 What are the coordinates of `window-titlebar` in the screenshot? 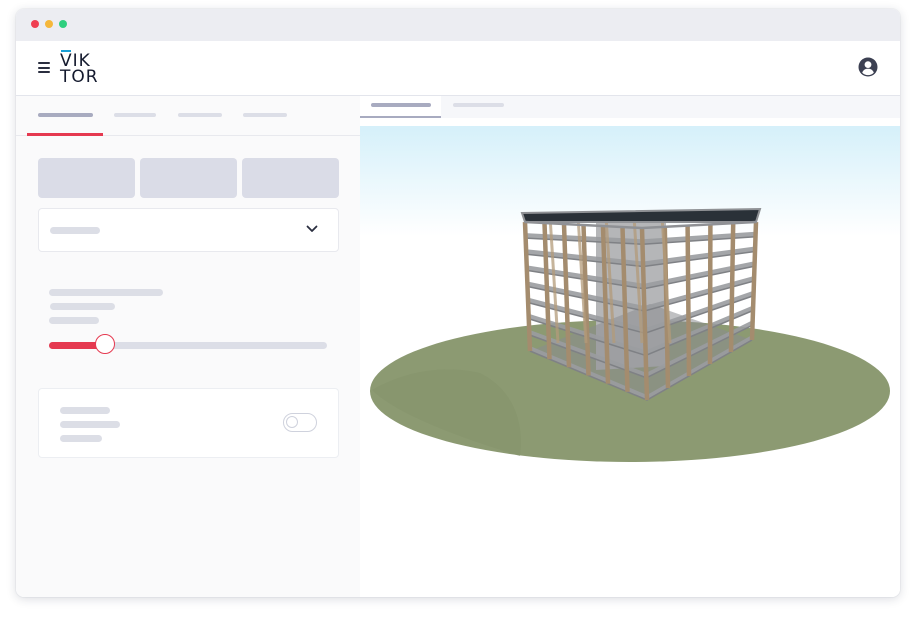 It's located at (458, 25).